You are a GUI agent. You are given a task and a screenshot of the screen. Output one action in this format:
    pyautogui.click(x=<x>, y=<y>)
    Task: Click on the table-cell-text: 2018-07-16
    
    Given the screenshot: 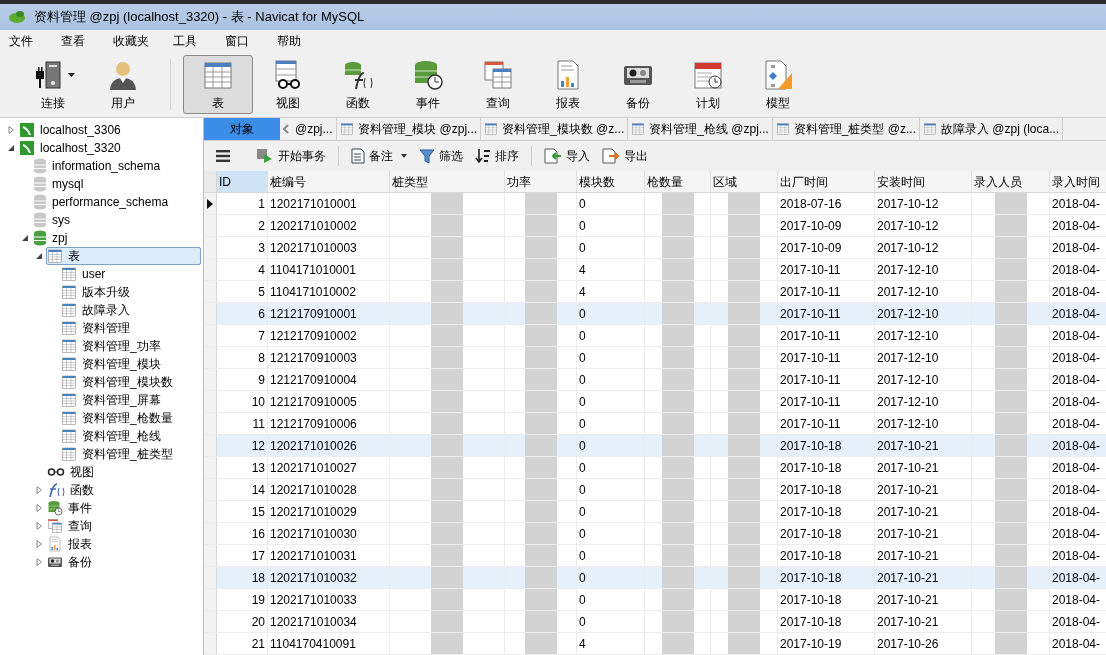 What is the action you would take?
    pyautogui.click(x=811, y=204)
    